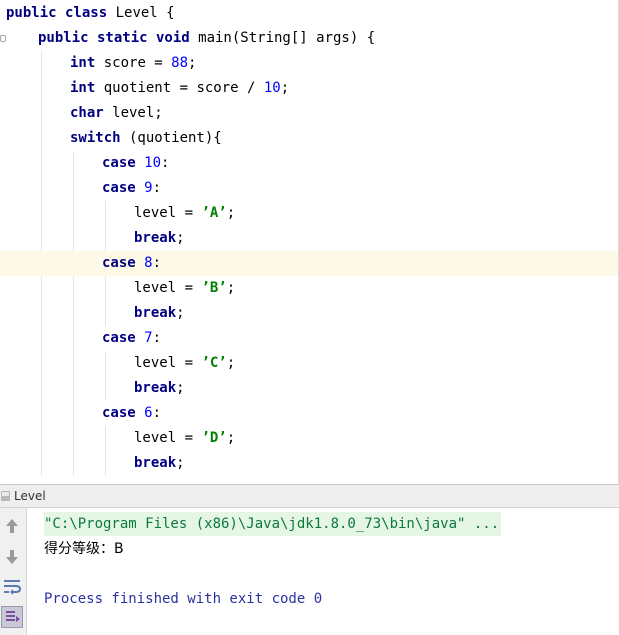  What do you see at coordinates (309, 338) in the screenshot?
I see `code-line: case 7:` at bounding box center [309, 338].